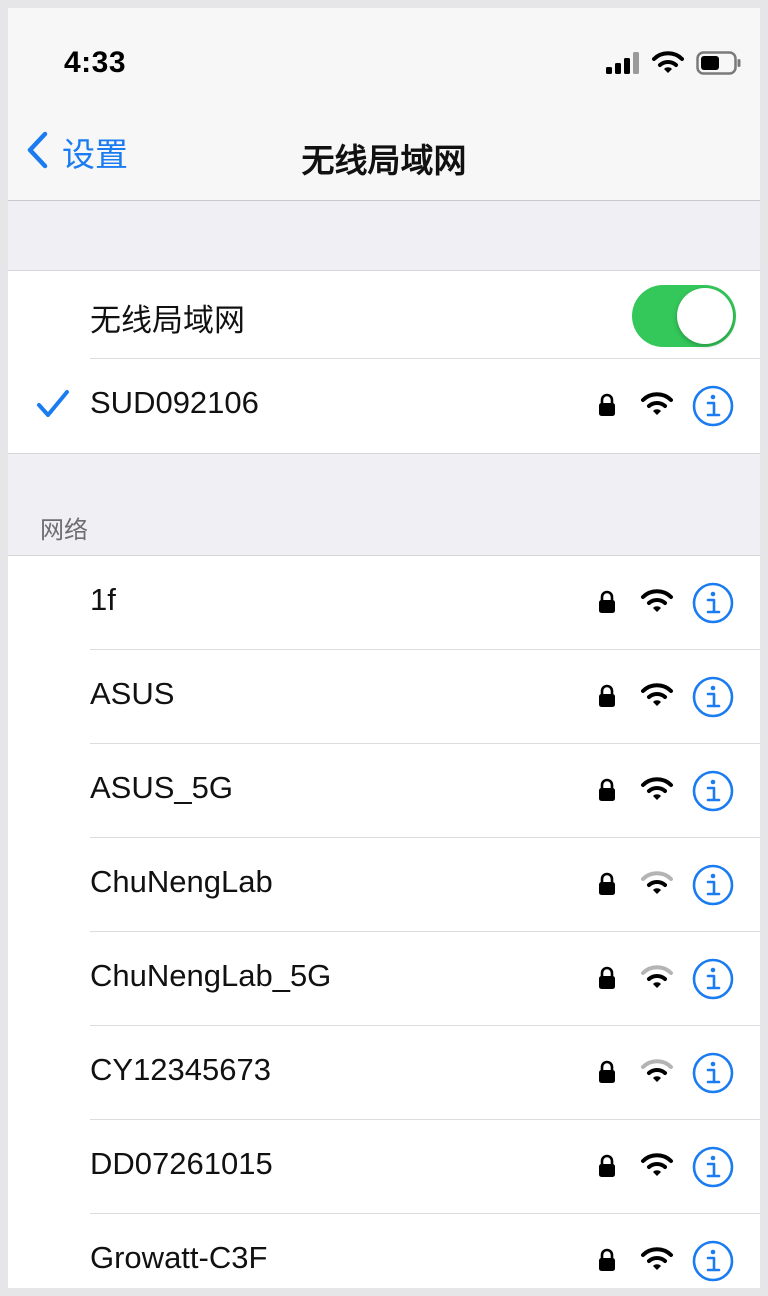 The height and width of the screenshot is (1296, 768). I want to click on network-name: DD07261015, so click(181, 1163).